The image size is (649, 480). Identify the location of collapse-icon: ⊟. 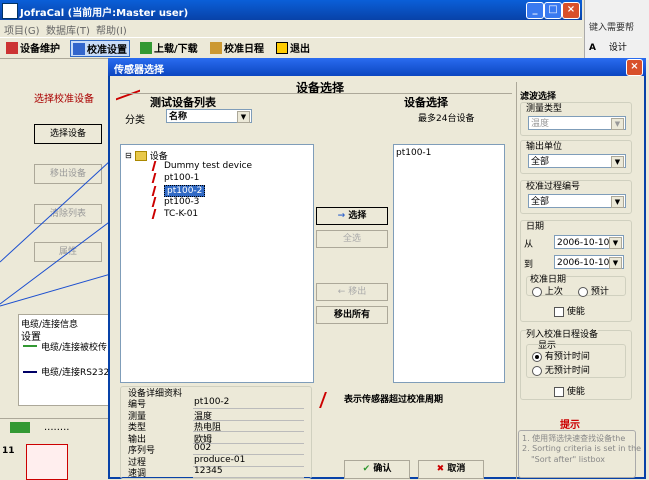
(128, 155).